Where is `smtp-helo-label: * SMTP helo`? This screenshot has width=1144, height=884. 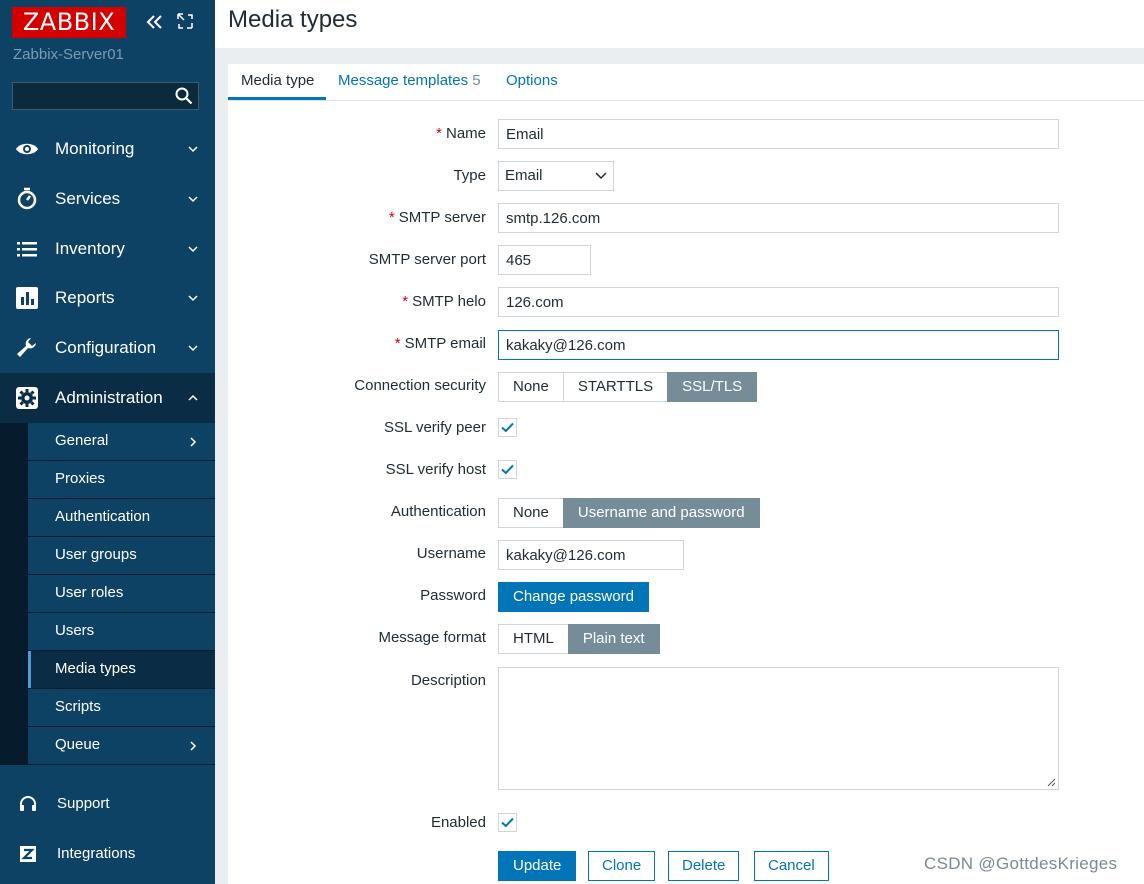
smtp-helo-label: * SMTP helo is located at coordinates (444, 301).